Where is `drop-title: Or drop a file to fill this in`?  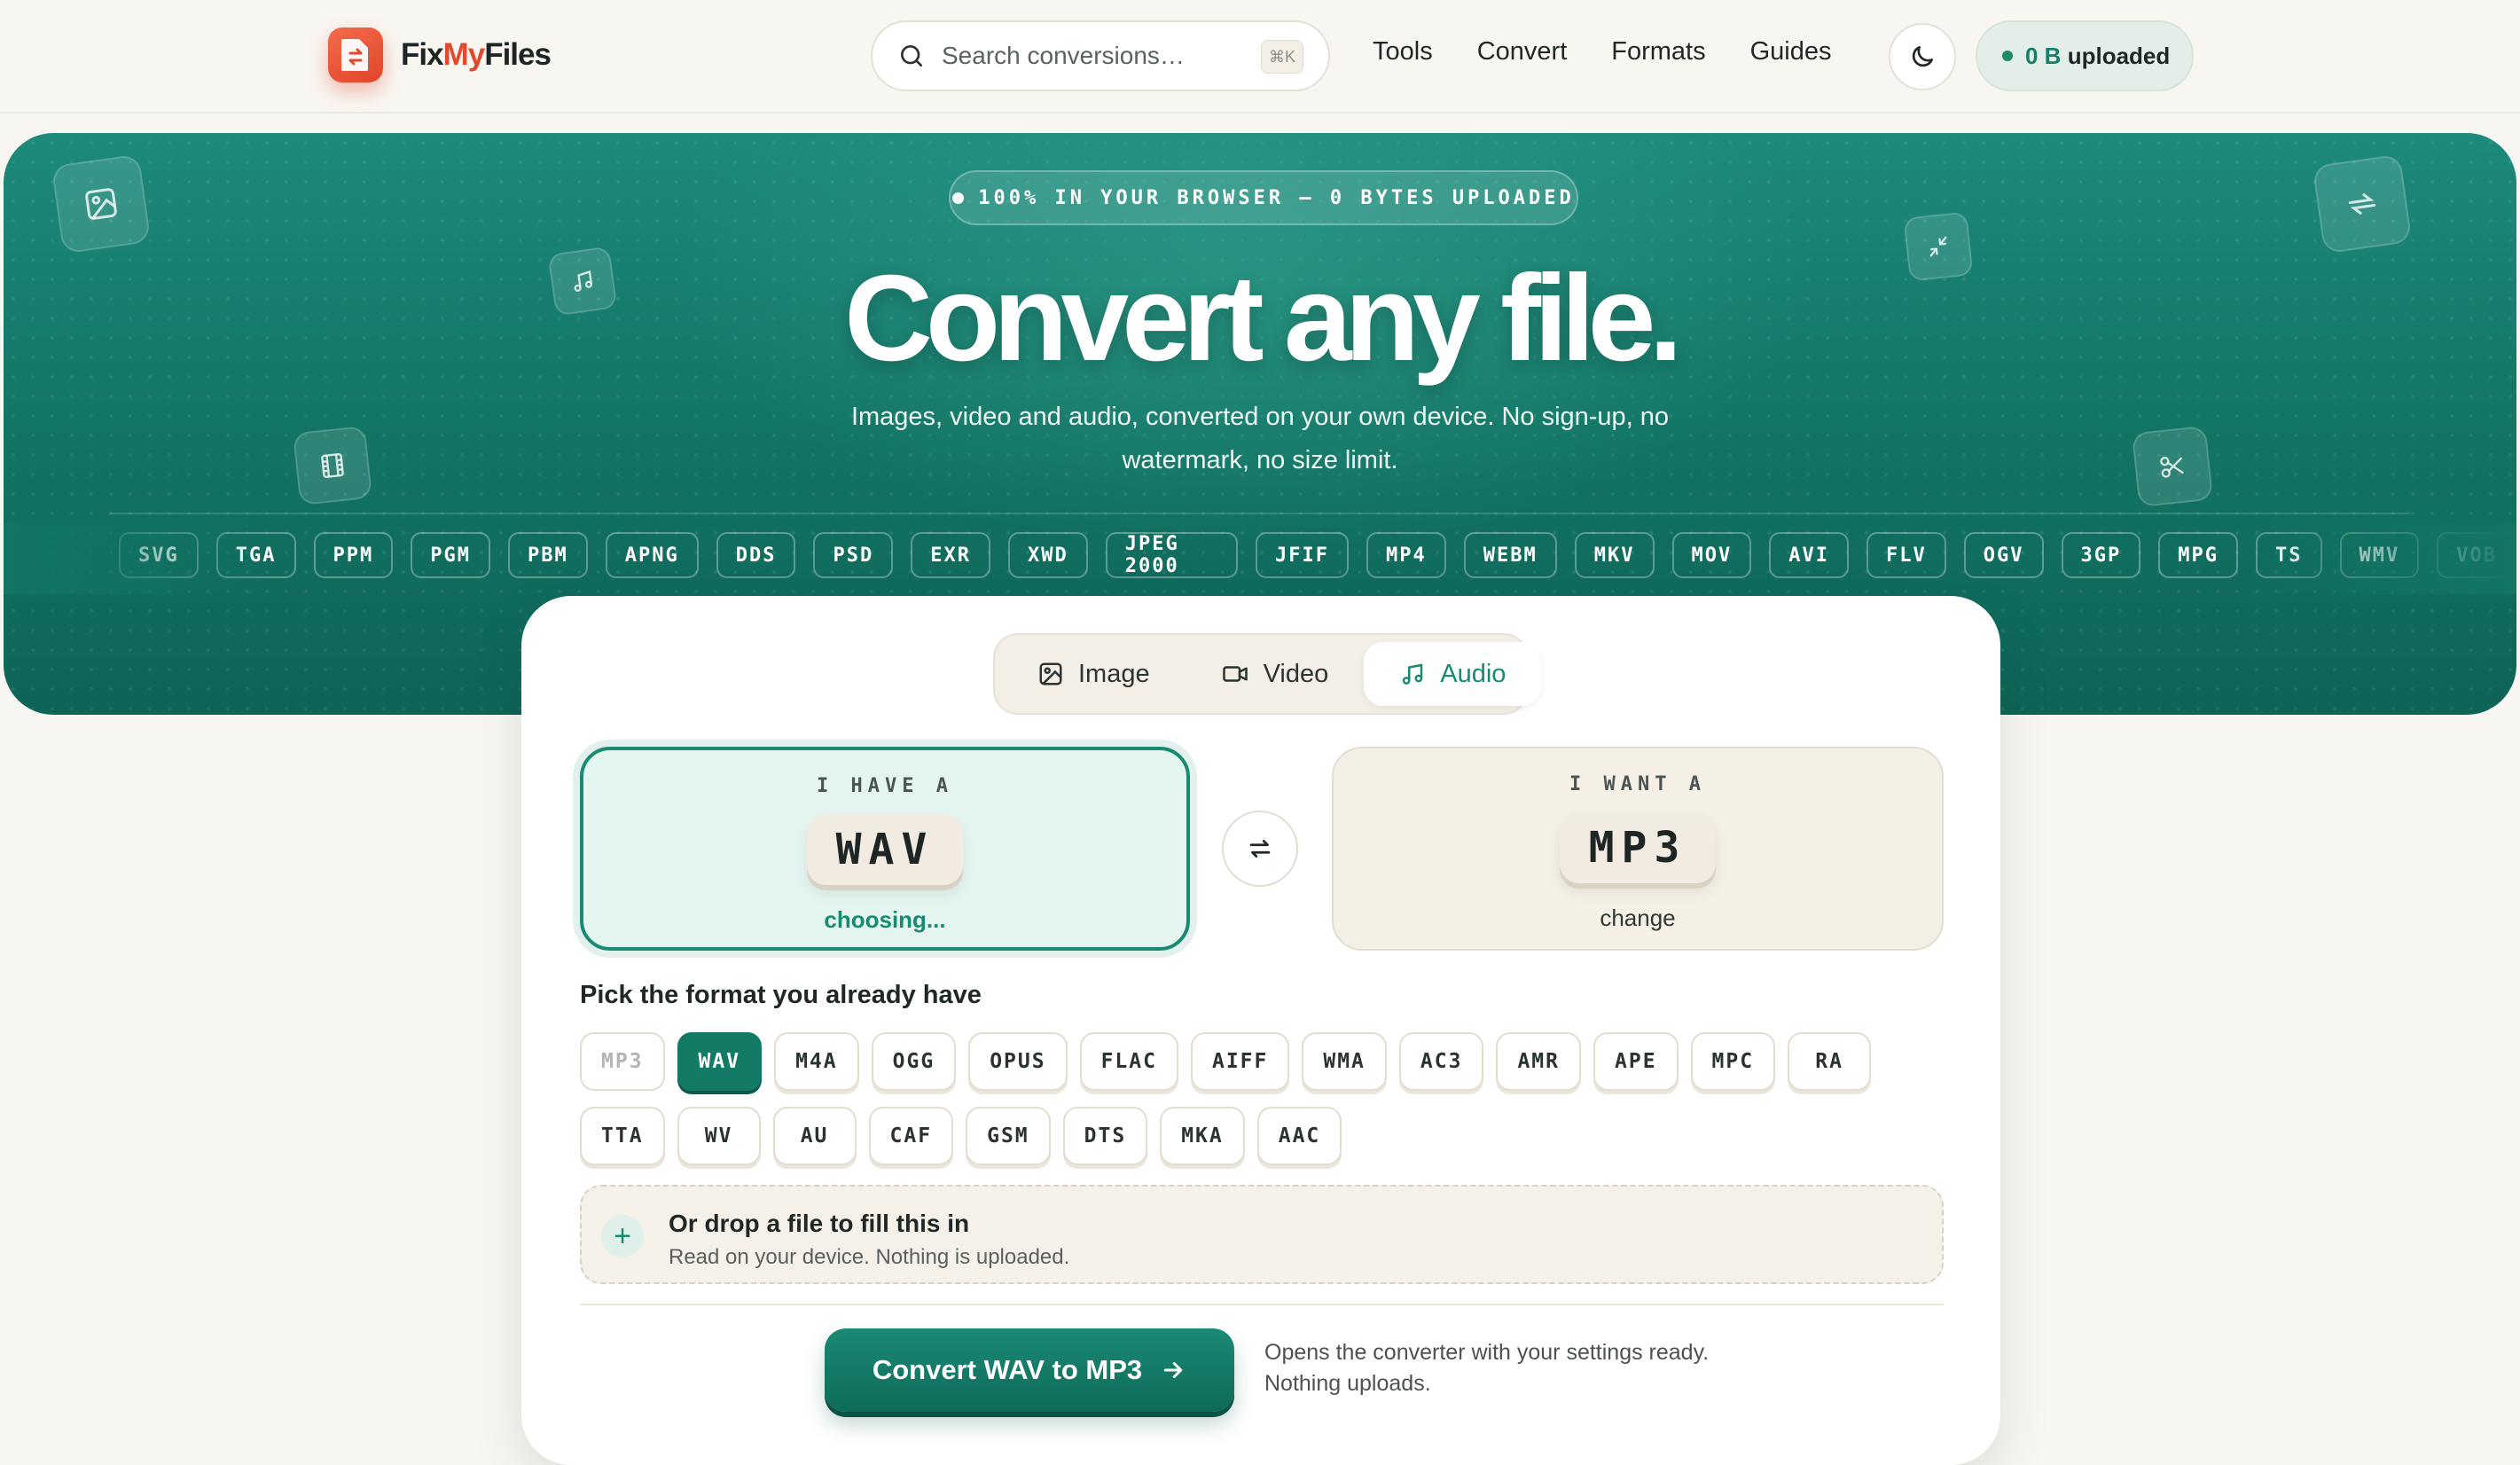
drop-title: Or drop a file to fill this in is located at coordinates (819, 1223).